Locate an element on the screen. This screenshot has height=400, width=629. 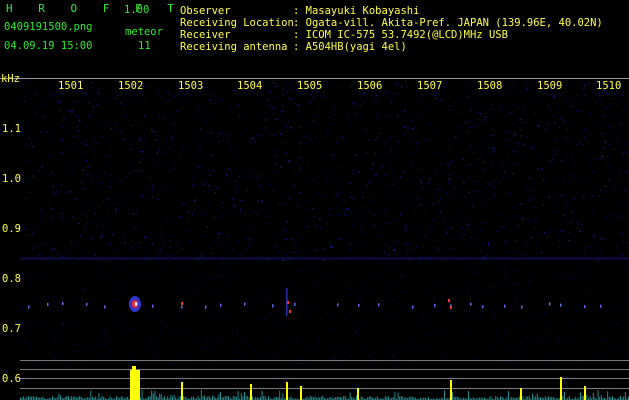
info-value-receiver: : ICOM IC-575 53.7492(@LCD)MHz USB is located at coordinates (400, 35).